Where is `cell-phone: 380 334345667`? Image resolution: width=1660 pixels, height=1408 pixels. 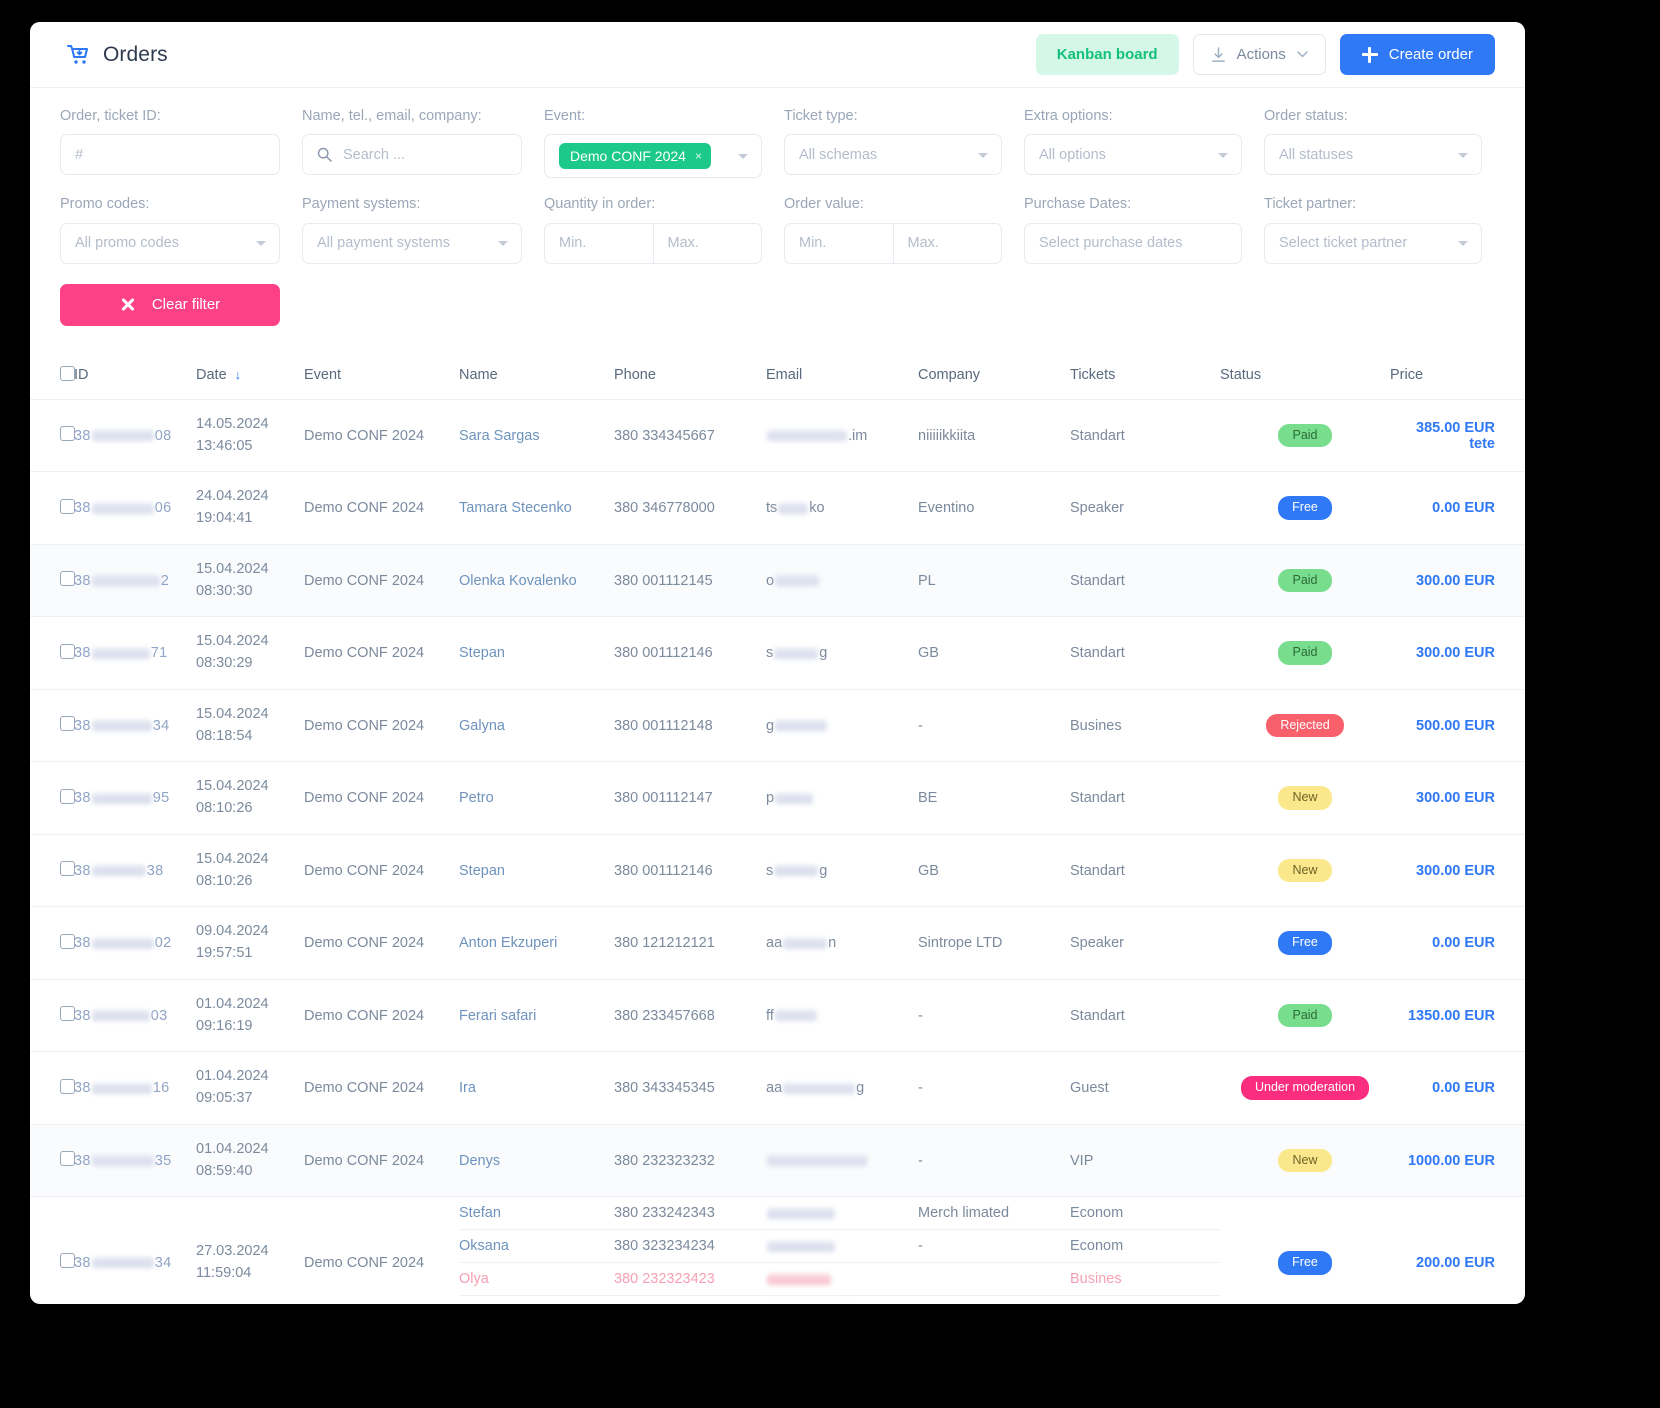
cell-phone: 380 334345667 is located at coordinates (690, 436).